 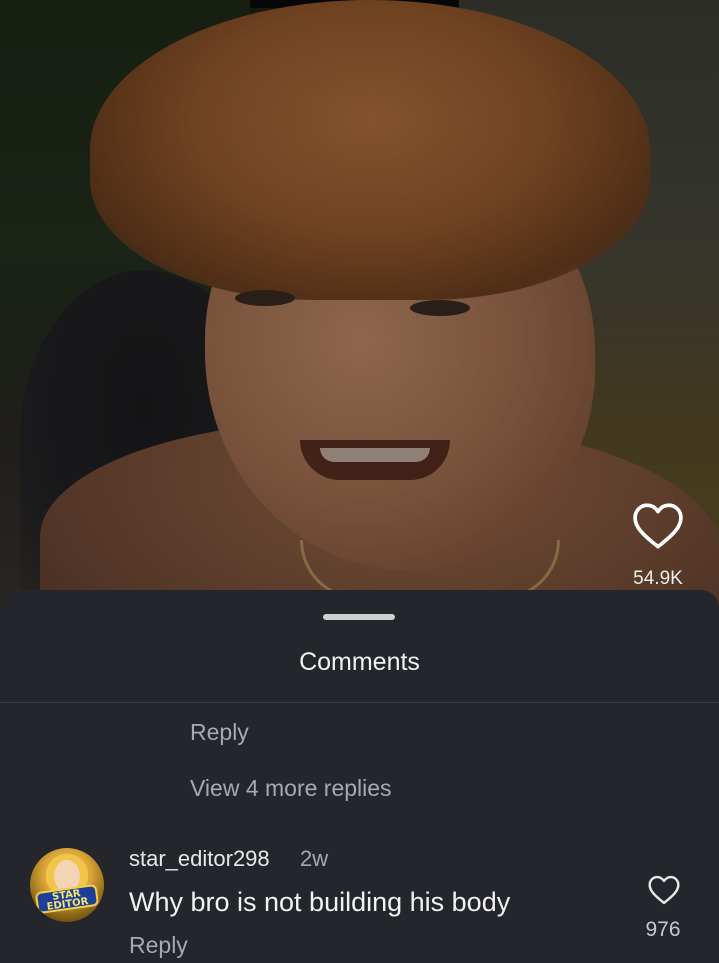 I want to click on sheet-divider, so click(x=359, y=702).